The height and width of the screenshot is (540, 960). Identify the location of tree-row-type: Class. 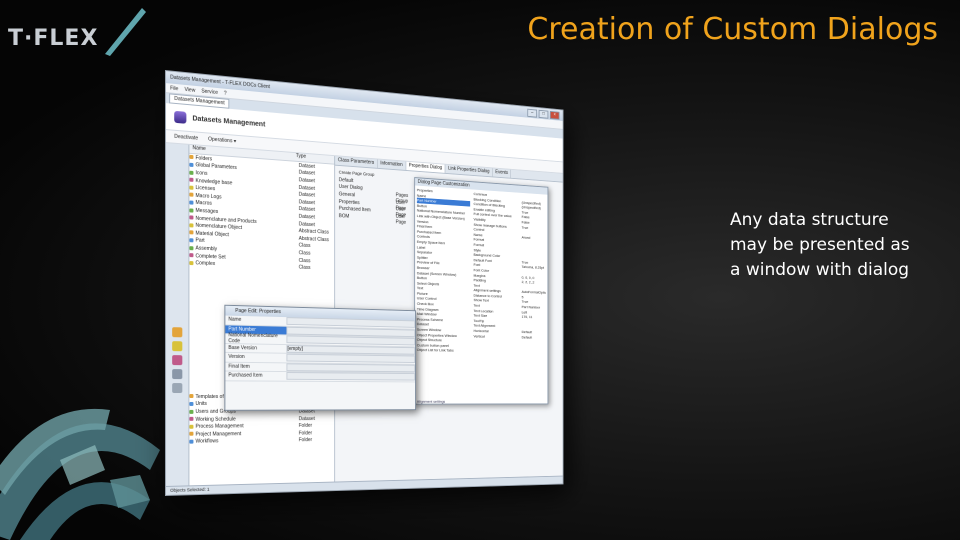
(304, 268).